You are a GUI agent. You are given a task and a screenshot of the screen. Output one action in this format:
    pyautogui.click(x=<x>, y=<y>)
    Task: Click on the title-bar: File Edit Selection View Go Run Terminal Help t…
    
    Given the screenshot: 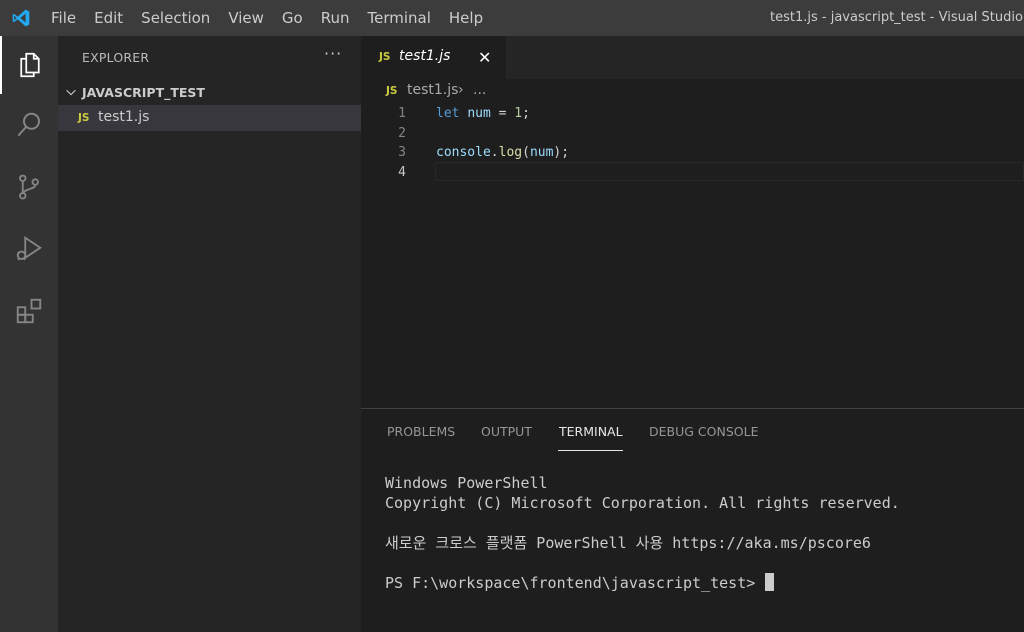 What is the action you would take?
    pyautogui.click(x=512, y=18)
    